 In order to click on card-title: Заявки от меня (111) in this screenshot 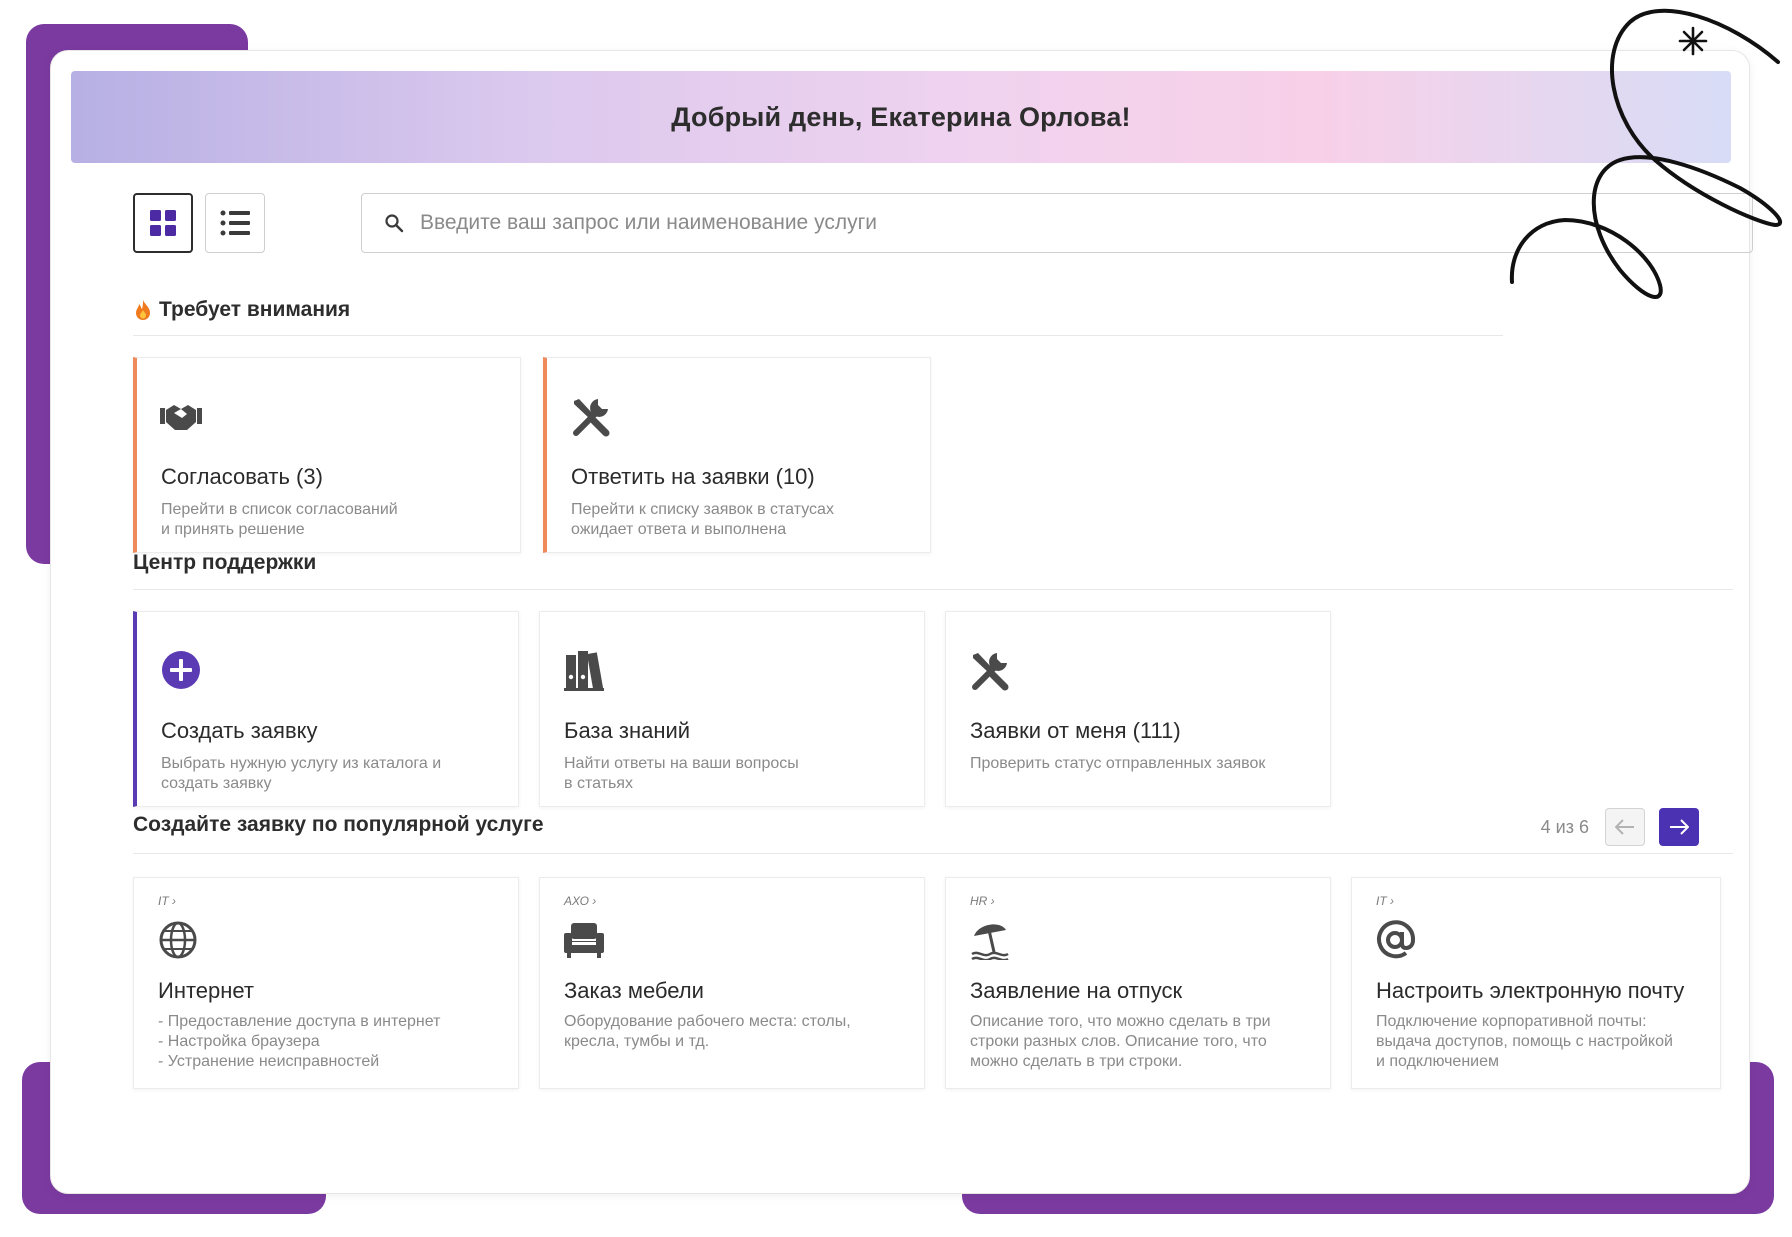, I will do `click(1075, 730)`.